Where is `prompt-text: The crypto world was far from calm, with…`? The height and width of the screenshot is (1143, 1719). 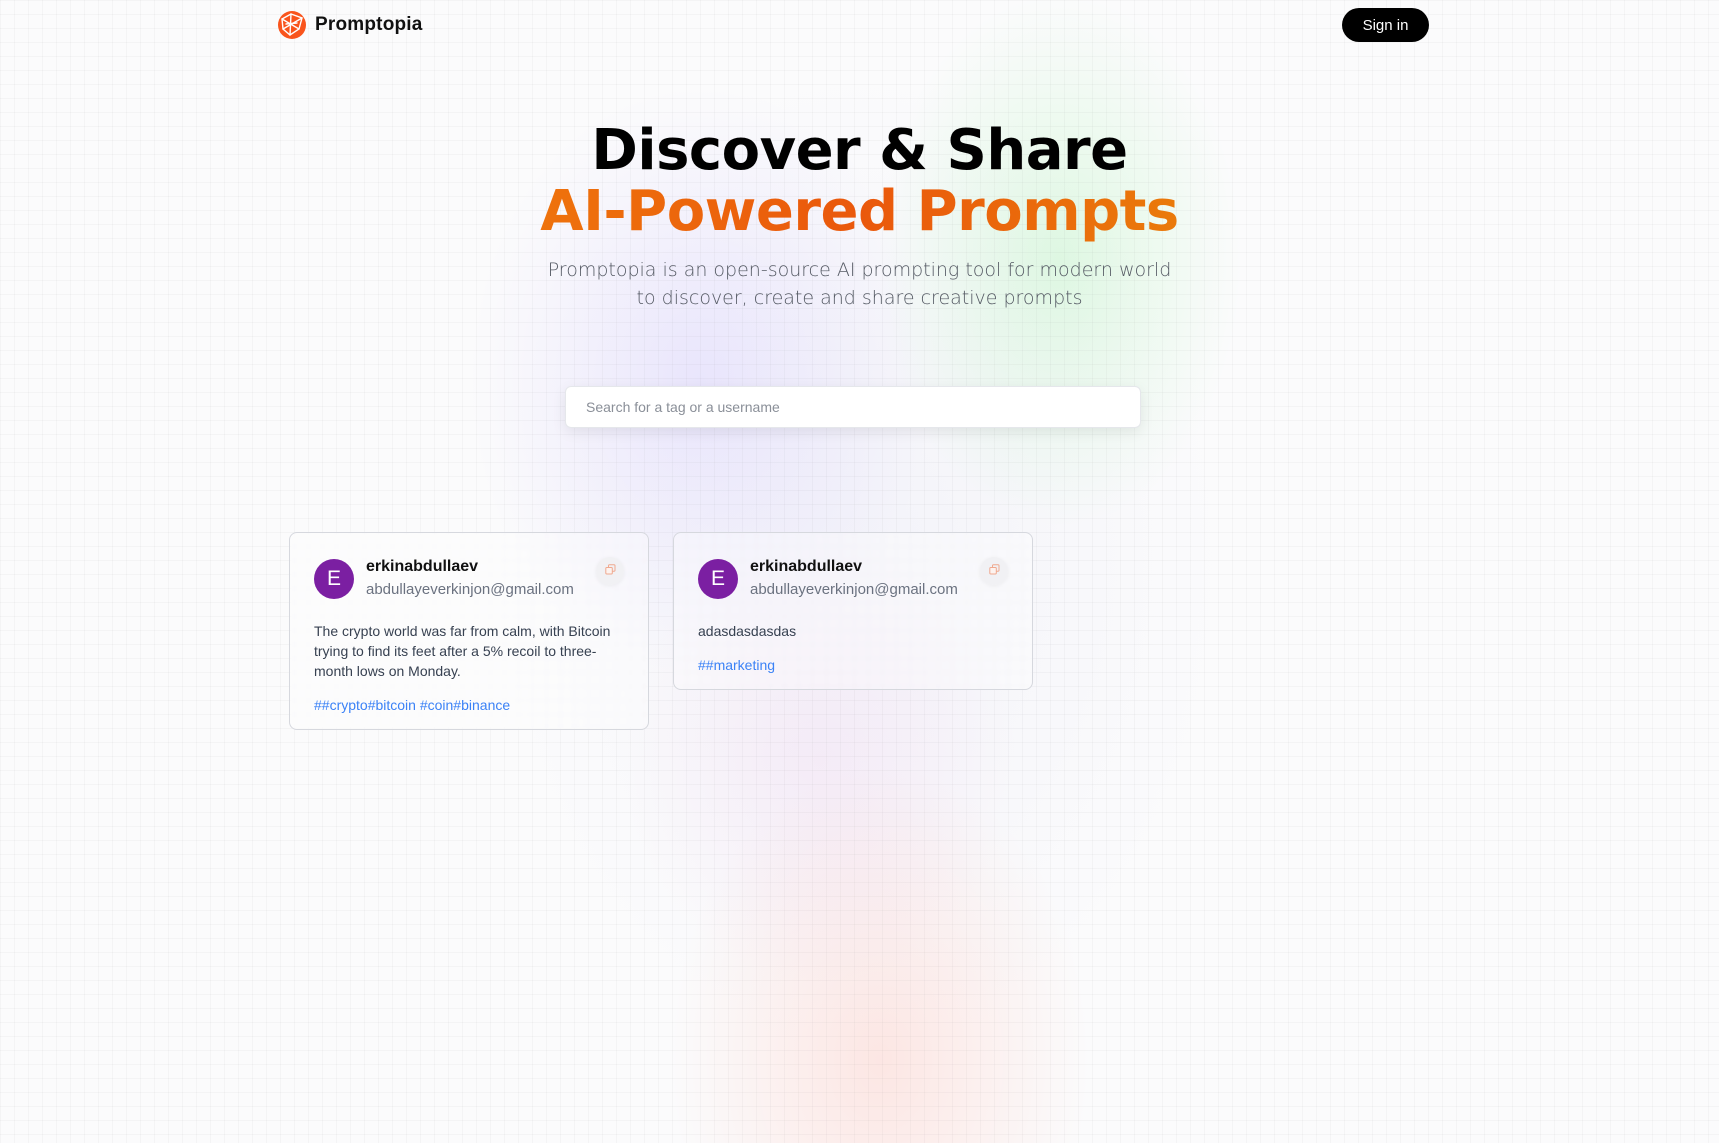 prompt-text: The crypto world was far from calm, with… is located at coordinates (462, 651).